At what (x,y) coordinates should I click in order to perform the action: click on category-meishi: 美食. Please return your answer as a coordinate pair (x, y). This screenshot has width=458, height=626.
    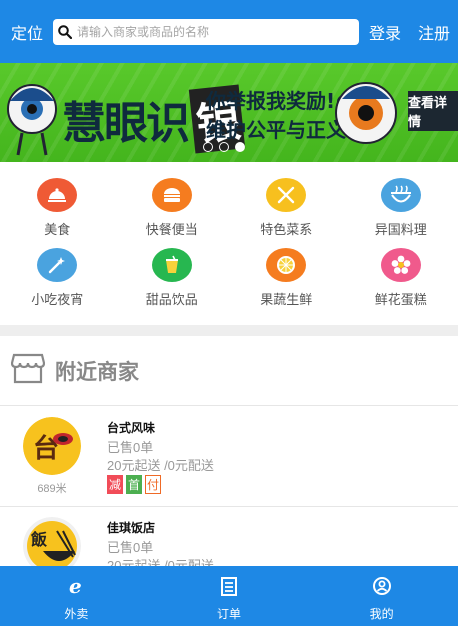
    Looking at the image, I should click on (57, 203).